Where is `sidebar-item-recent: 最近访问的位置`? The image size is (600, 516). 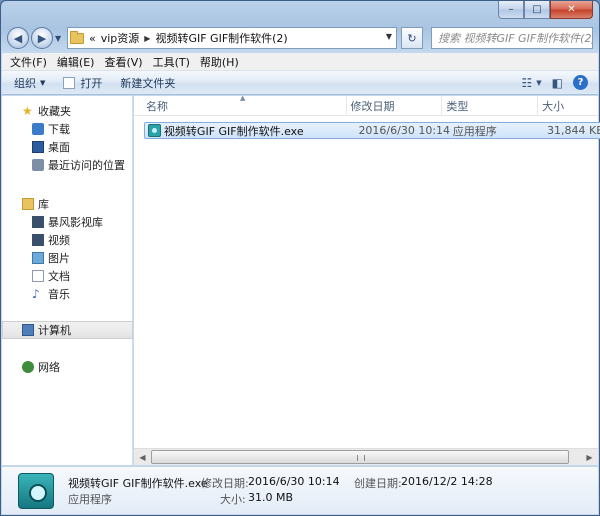 sidebar-item-recent: 最近访问的位置 is located at coordinates (67, 165).